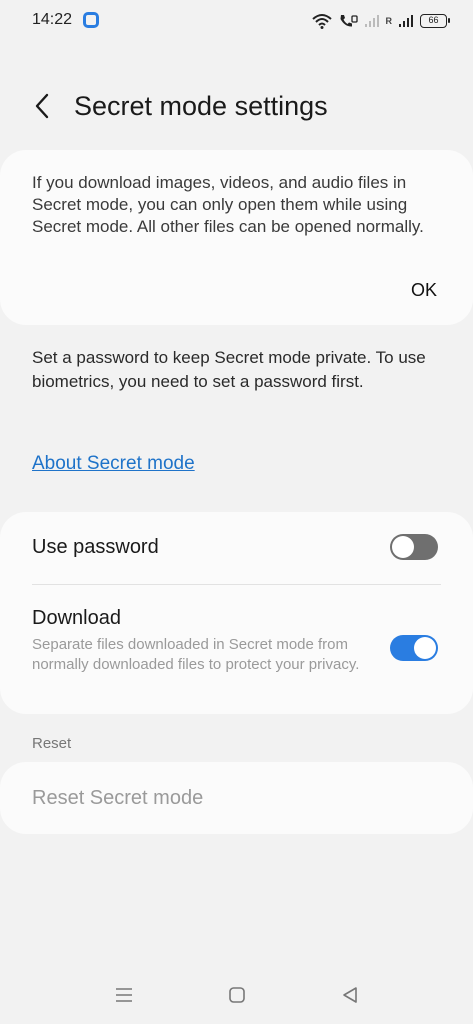 The height and width of the screenshot is (1024, 473). Describe the element at coordinates (380, 21) in the screenshot. I see `status-icons: R 66` at that location.